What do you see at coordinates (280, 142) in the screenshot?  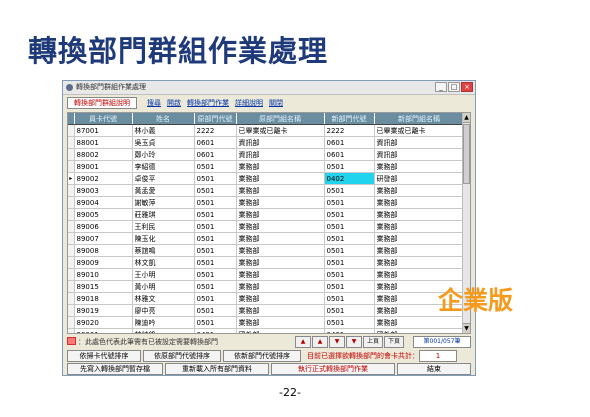 I see `cell-old-name: 資訊部` at bounding box center [280, 142].